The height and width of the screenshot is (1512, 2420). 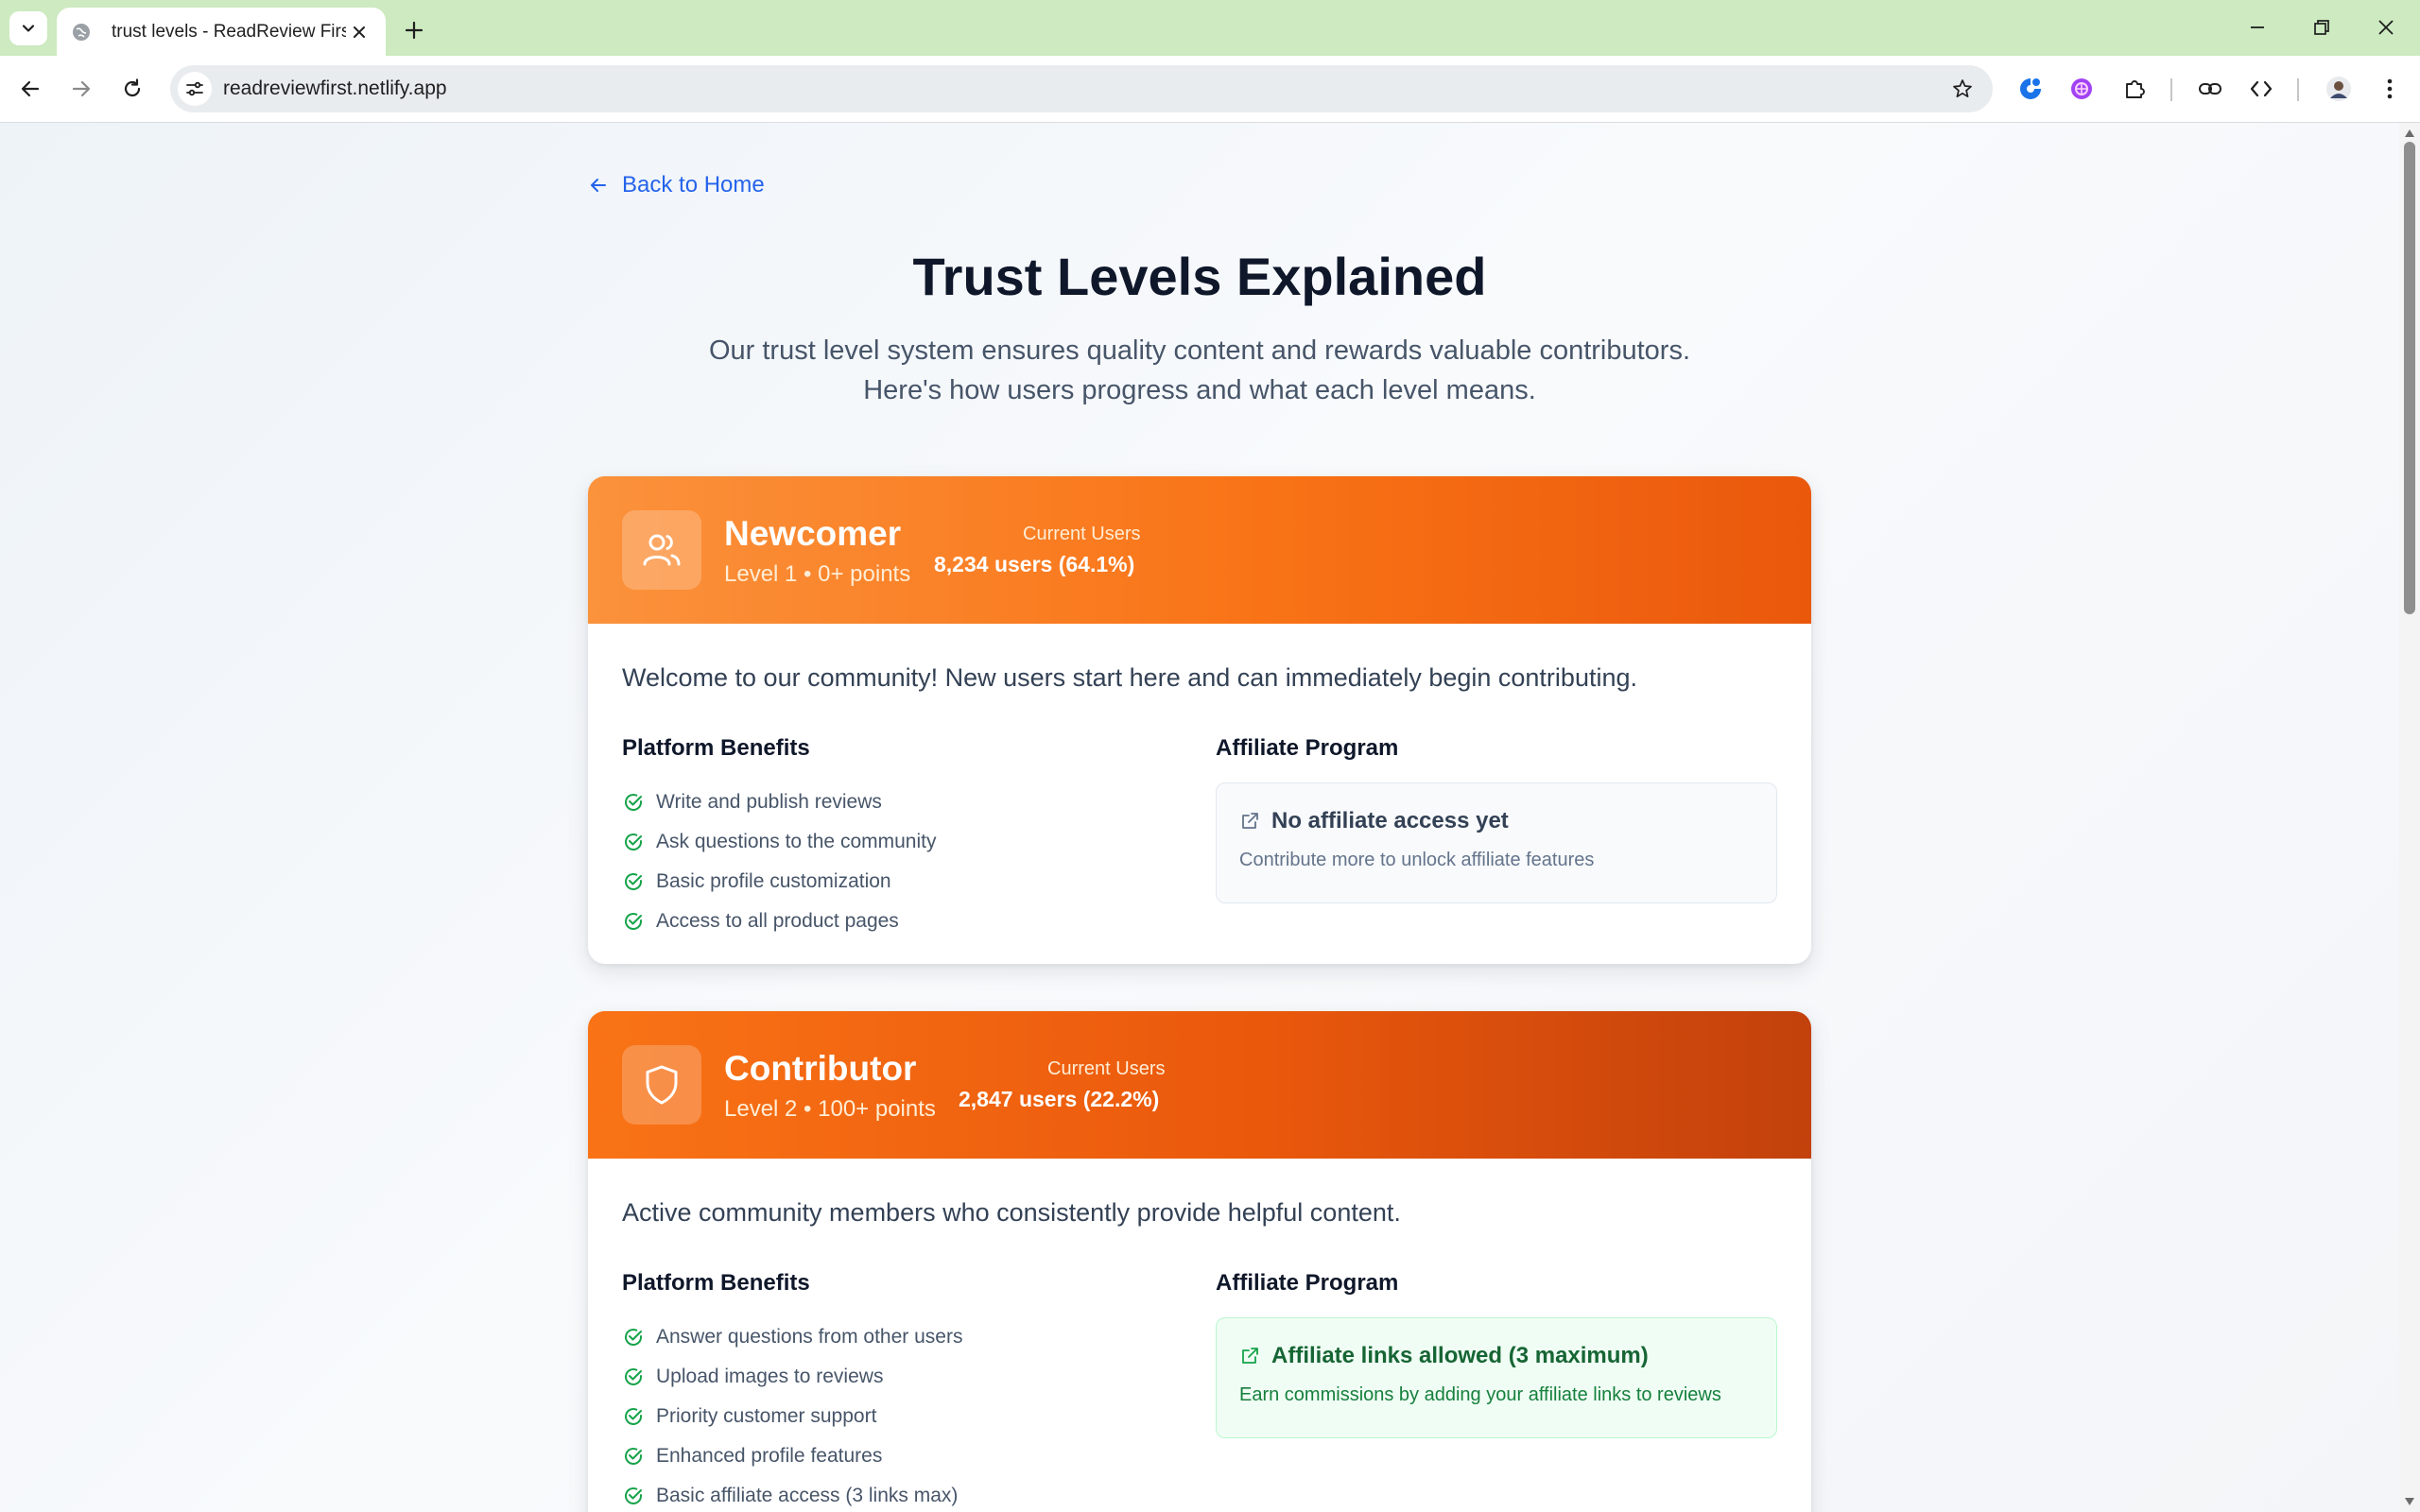 I want to click on benefit-text: Answer questions from other users, so click(x=810, y=1337).